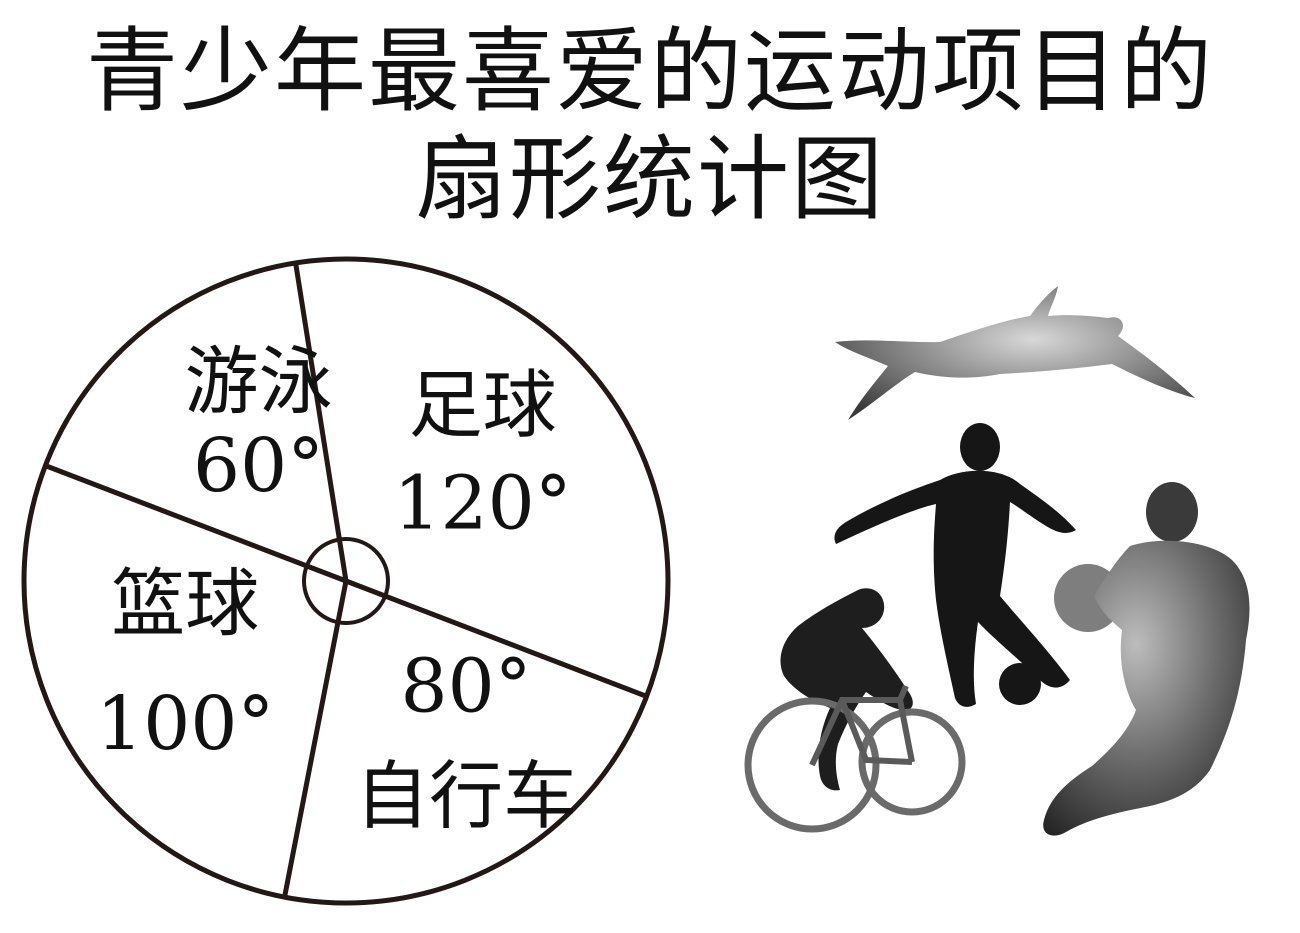  I want to click on slice-value-label: 80°, so click(466, 686).